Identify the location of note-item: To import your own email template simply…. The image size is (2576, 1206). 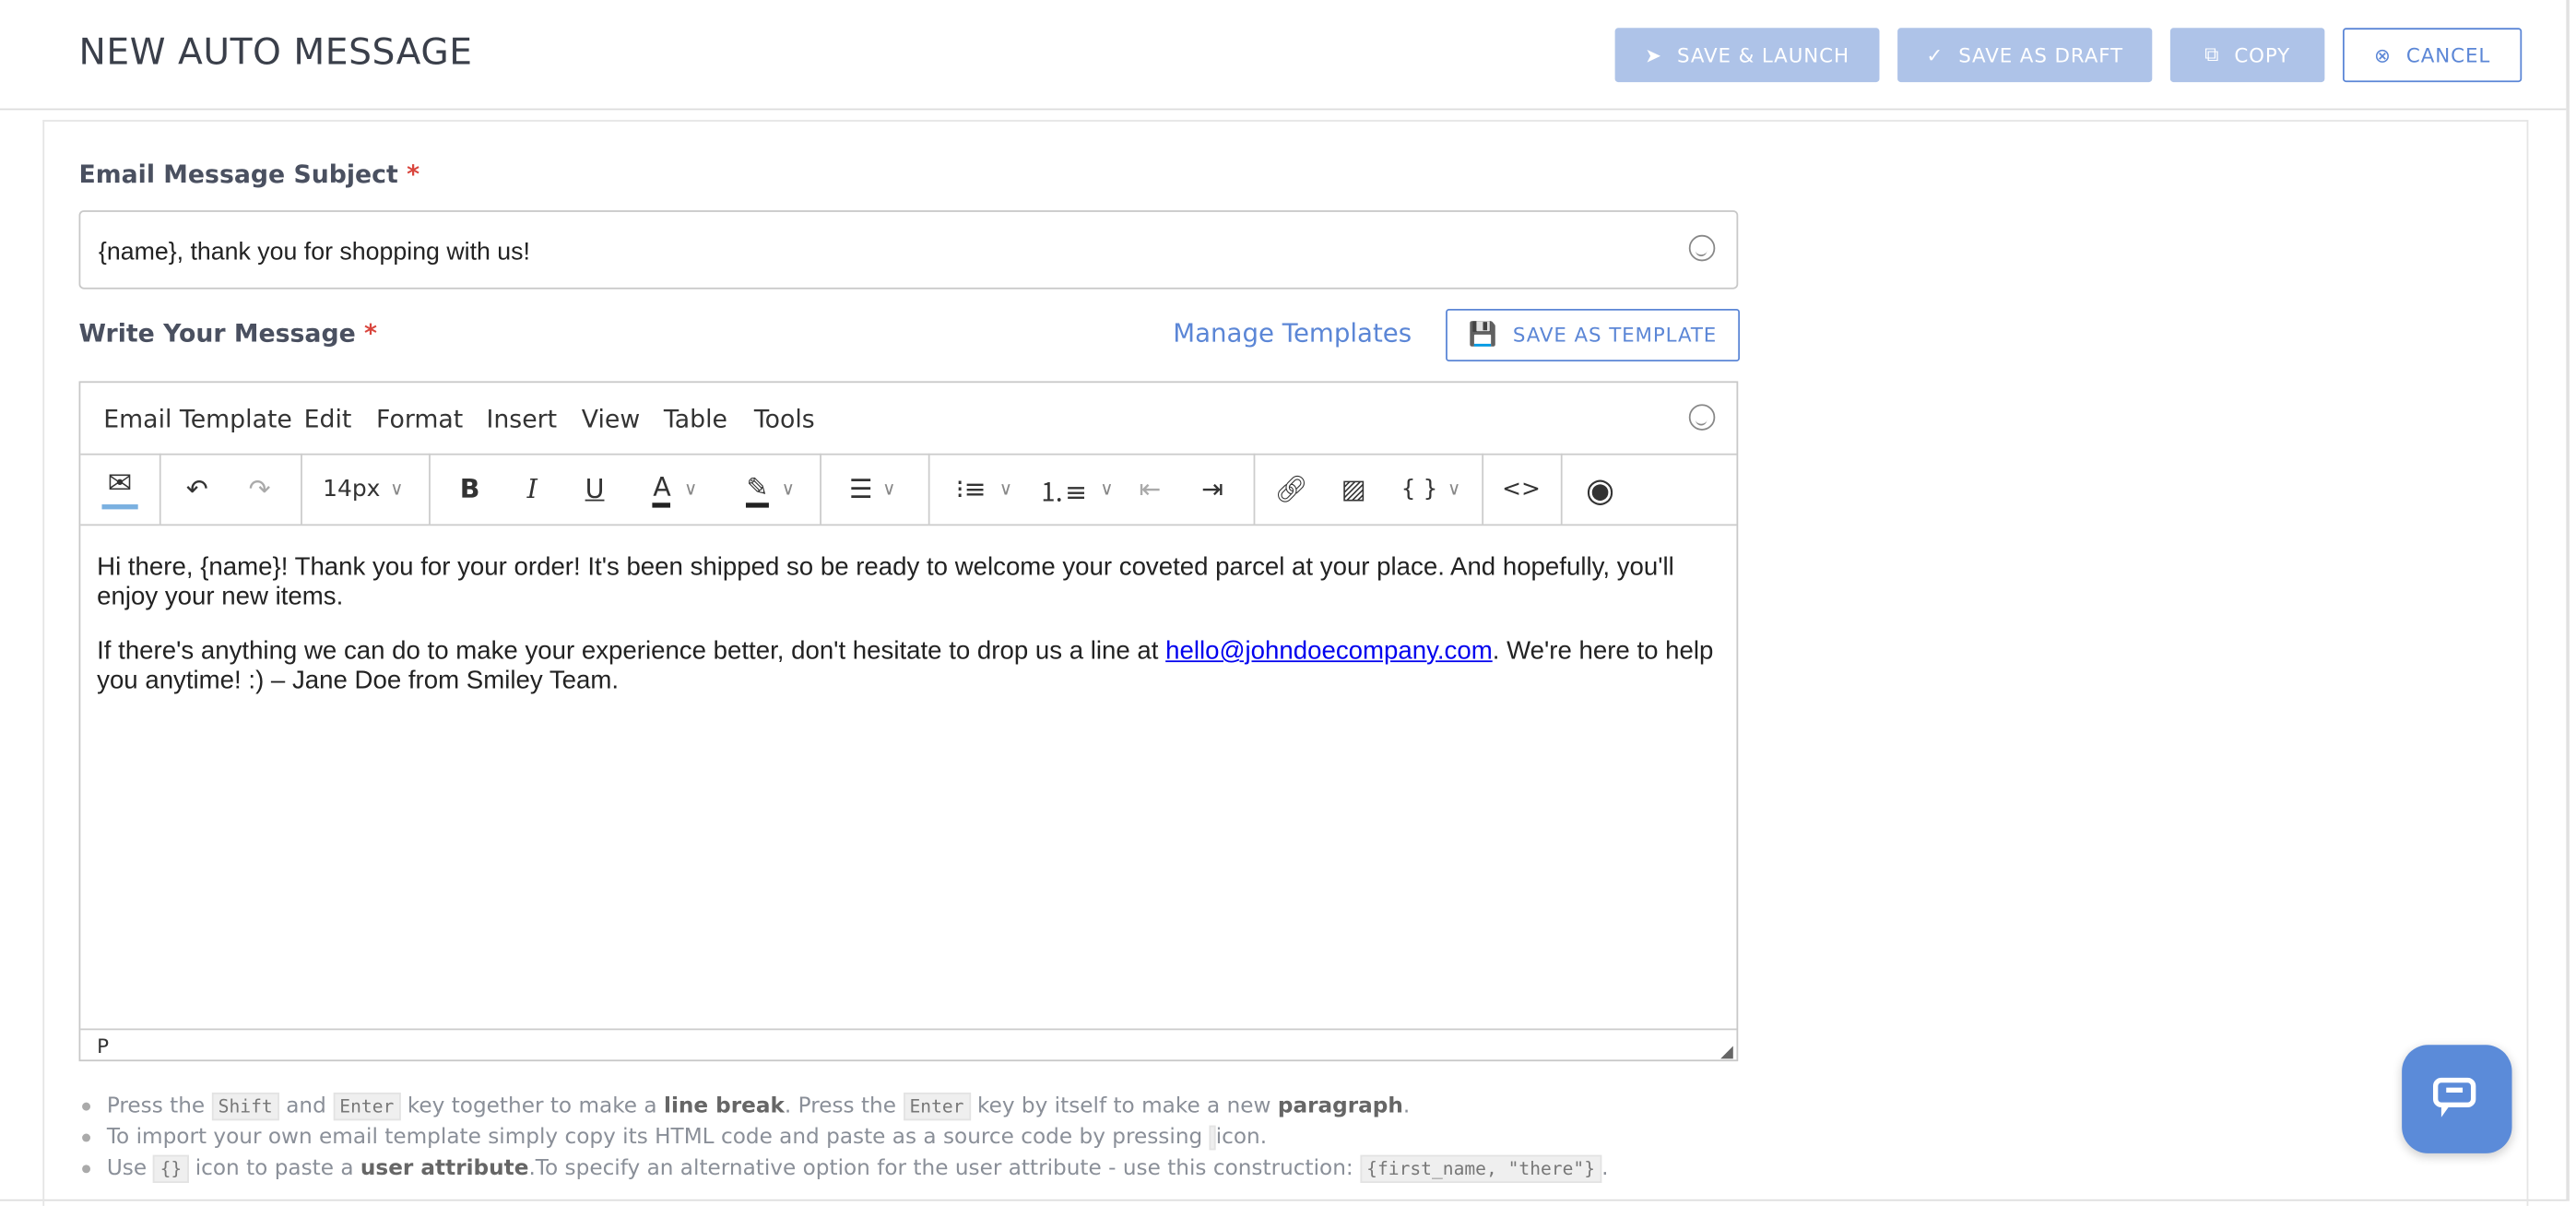
(844, 1137).